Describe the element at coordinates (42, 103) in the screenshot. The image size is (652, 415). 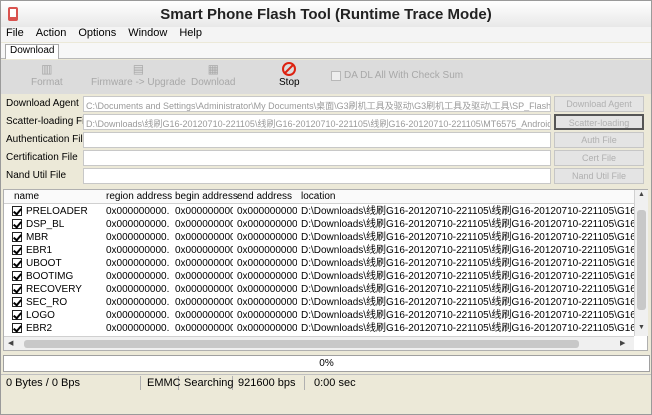
I see `download-agent-label: Download Agent` at that location.